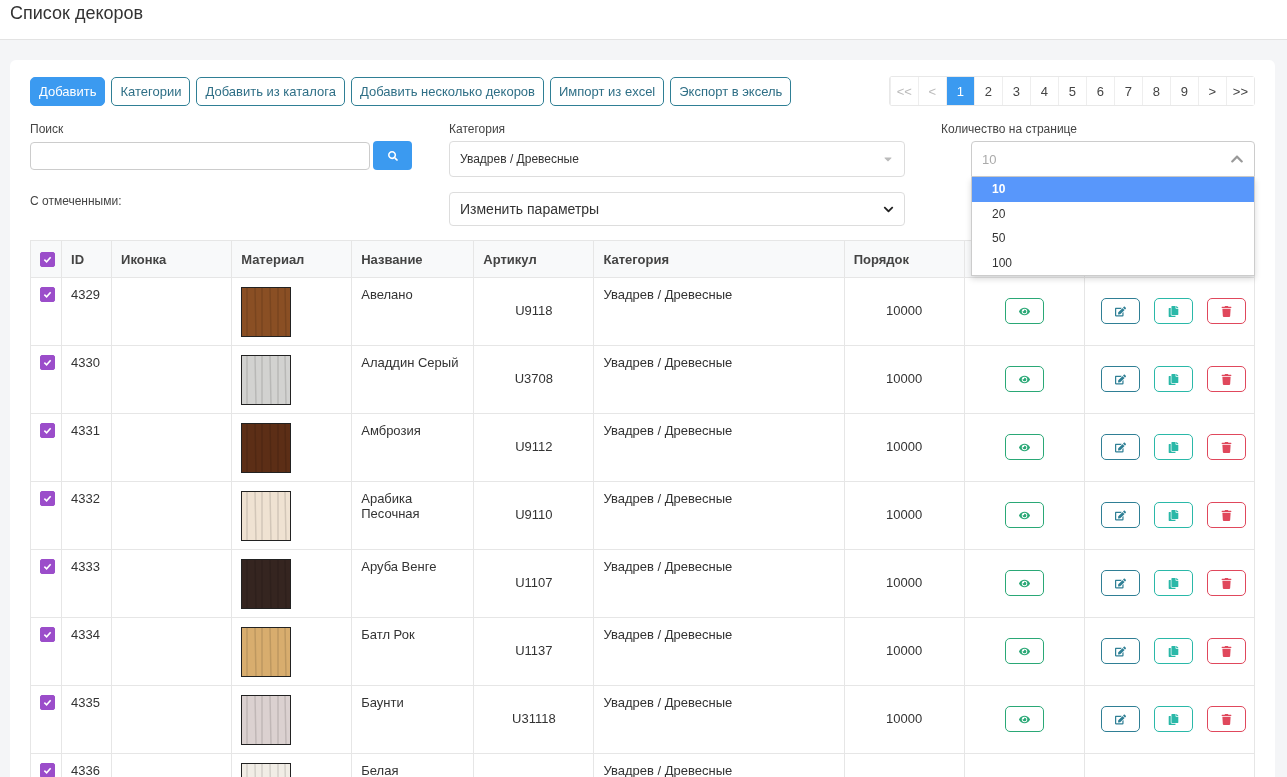 Image resolution: width=1287 pixels, height=777 pixels. I want to click on table-cell: 4336, so click(85, 770).